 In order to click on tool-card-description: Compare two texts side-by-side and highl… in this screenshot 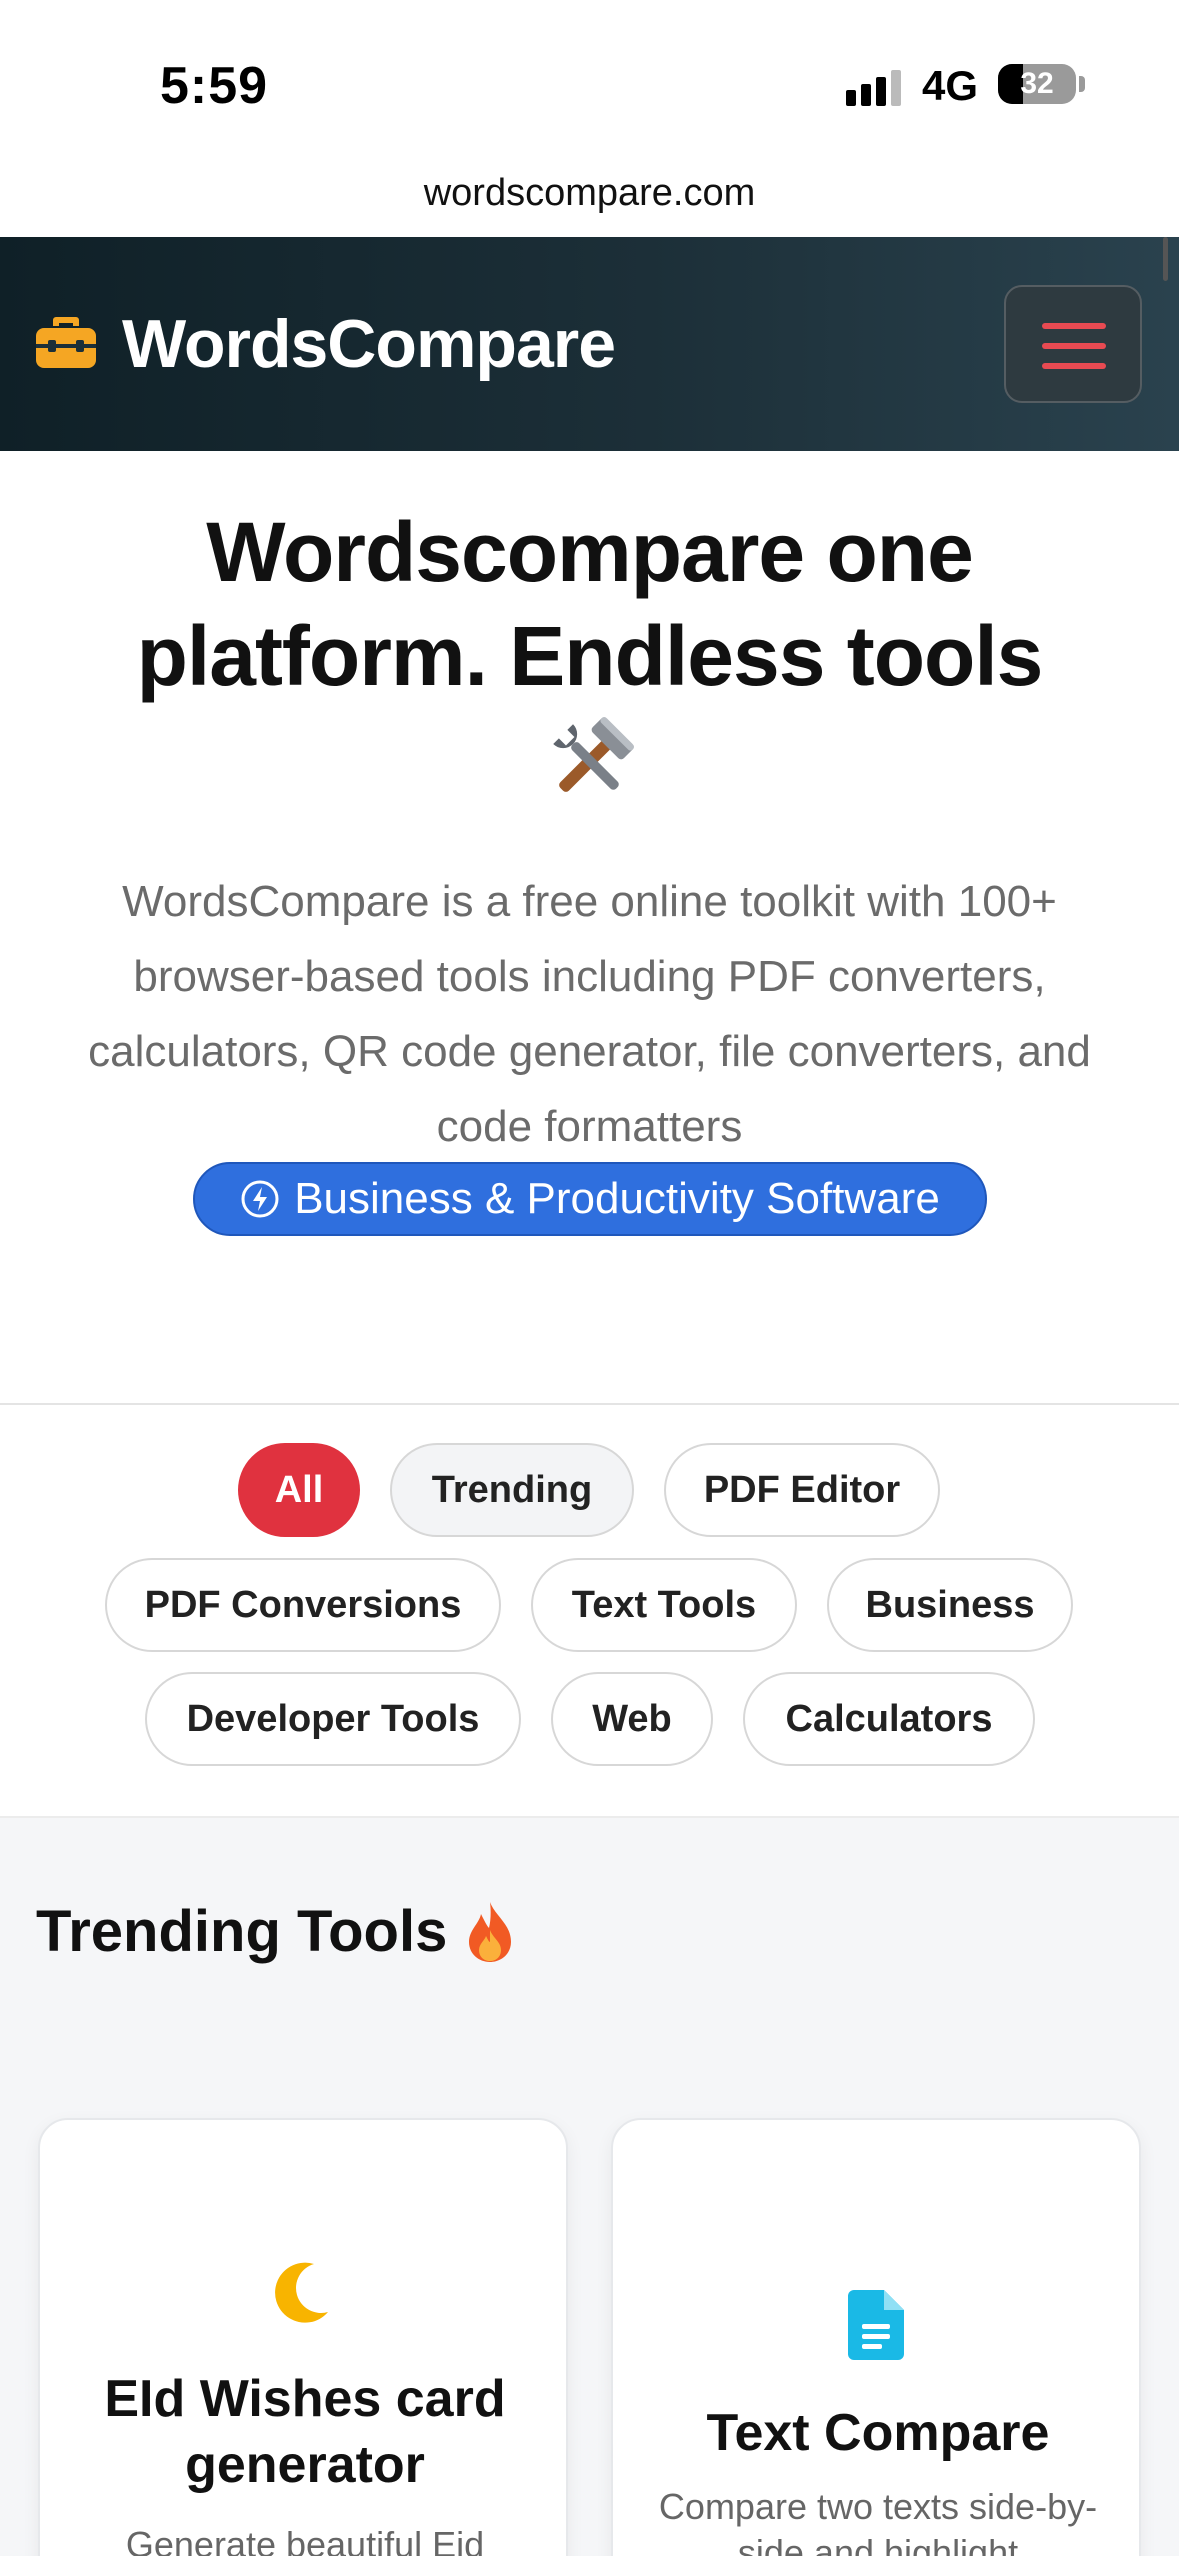, I will do `click(878, 2521)`.